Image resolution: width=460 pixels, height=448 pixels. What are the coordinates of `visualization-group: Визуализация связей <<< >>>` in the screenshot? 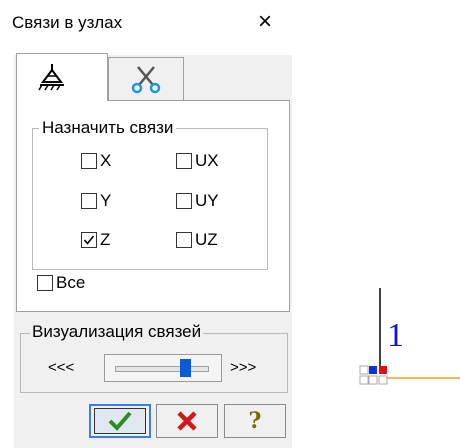 It's located at (154, 357).